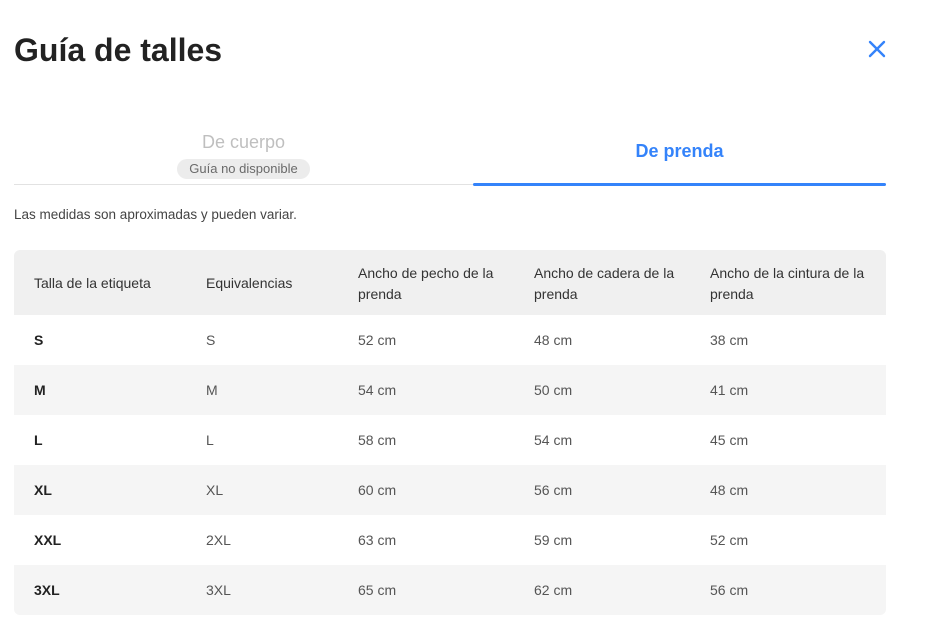  Describe the element at coordinates (450, 540) in the screenshot. I see `table-row: XXL 2XL 63 cm 59 cm 52 cm` at that location.